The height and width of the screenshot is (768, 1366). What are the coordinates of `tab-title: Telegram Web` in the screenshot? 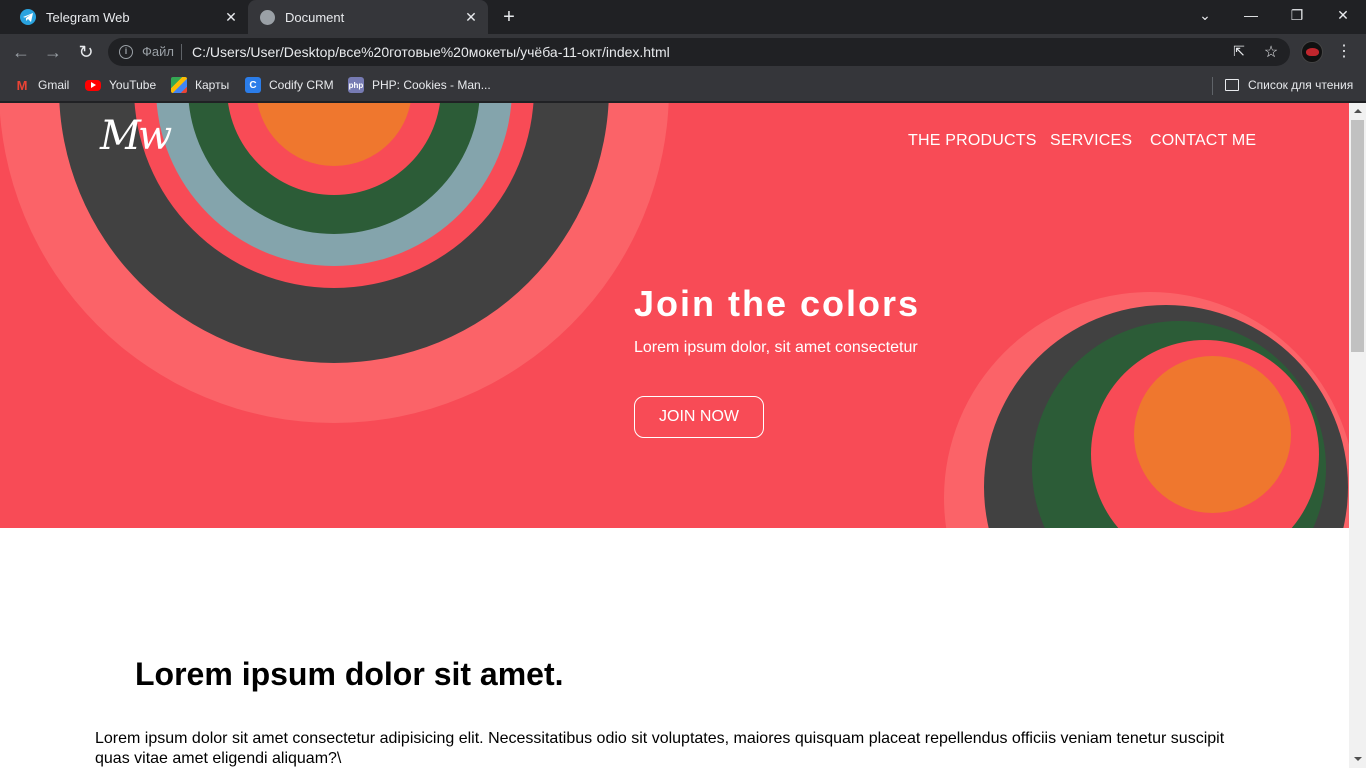 It's located at (88, 17).